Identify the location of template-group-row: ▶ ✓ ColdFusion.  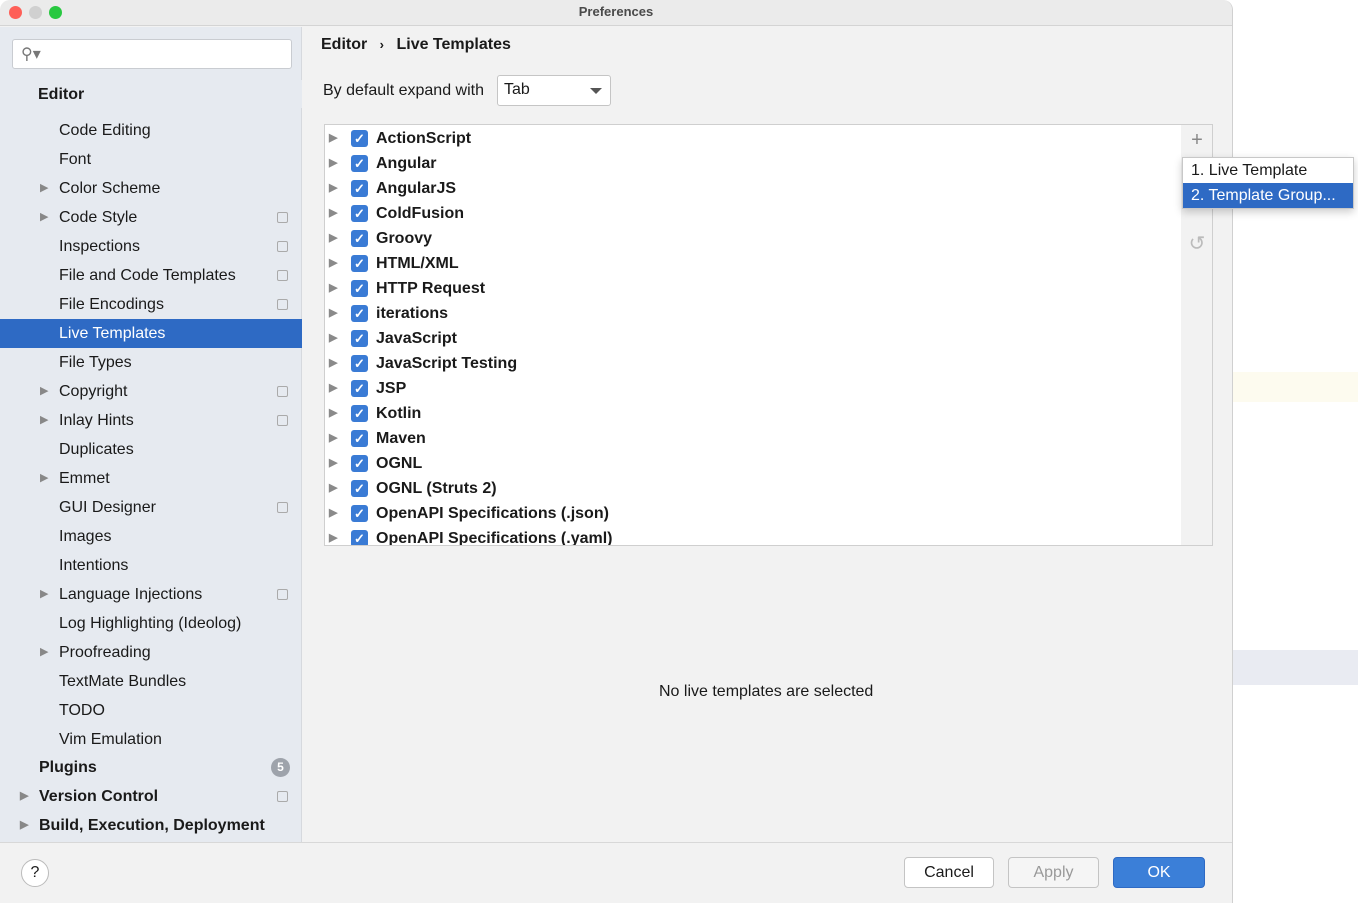
(753, 213).